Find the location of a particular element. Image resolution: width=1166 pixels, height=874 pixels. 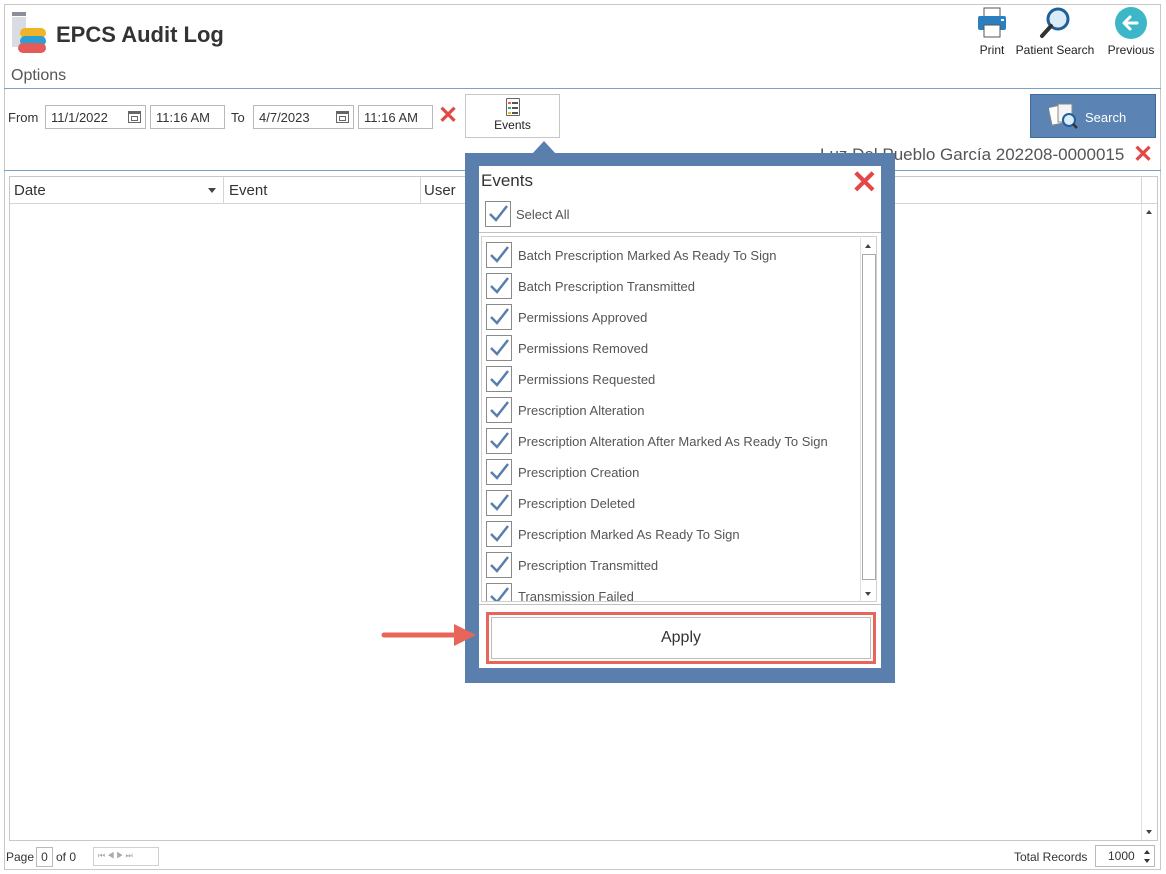

total-records-spinner: 1000 is located at coordinates (1125, 856).